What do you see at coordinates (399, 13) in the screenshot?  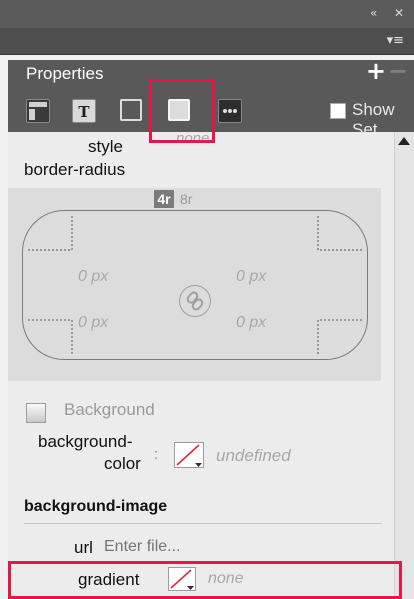 I see `close-icon: ✕` at bounding box center [399, 13].